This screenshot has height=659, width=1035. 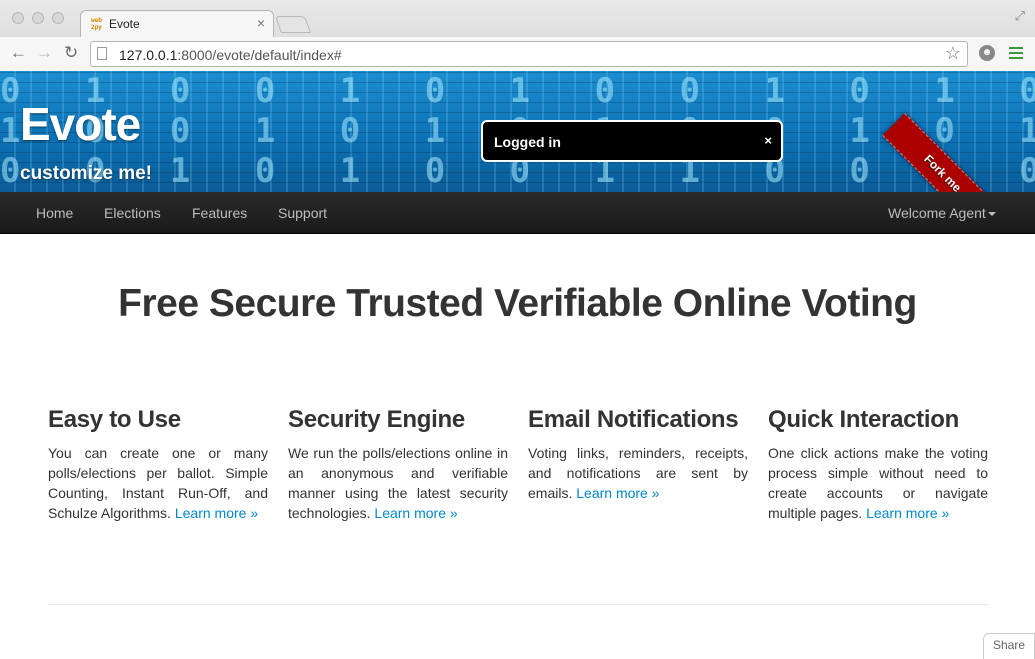 What do you see at coordinates (71, 53) in the screenshot?
I see `reload-icon: ↻` at bounding box center [71, 53].